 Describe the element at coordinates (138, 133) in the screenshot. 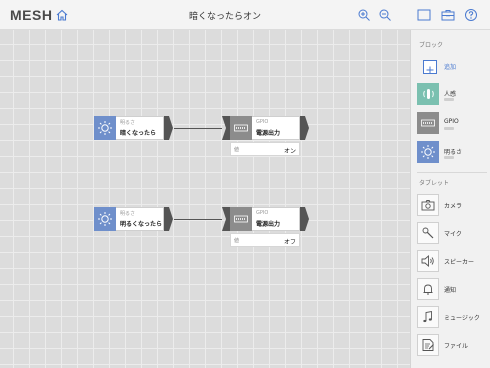

I see `block-name: 暗くなったら` at that location.